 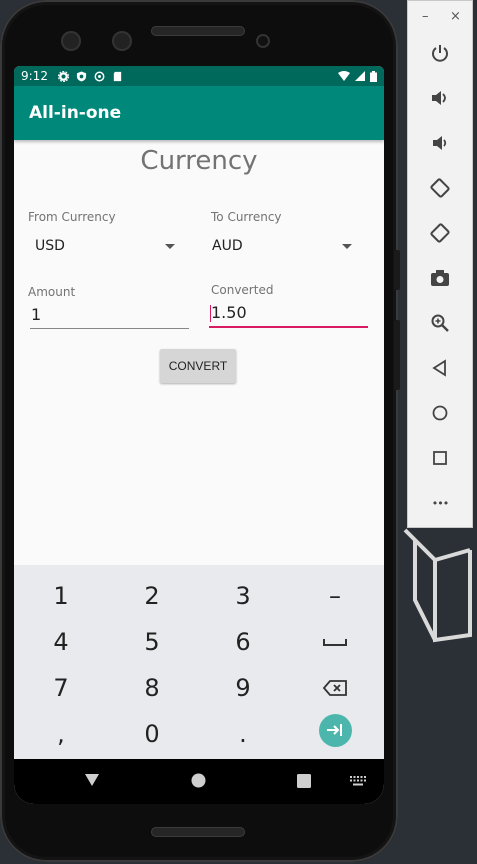 I want to click on back-icon, so click(x=439, y=368).